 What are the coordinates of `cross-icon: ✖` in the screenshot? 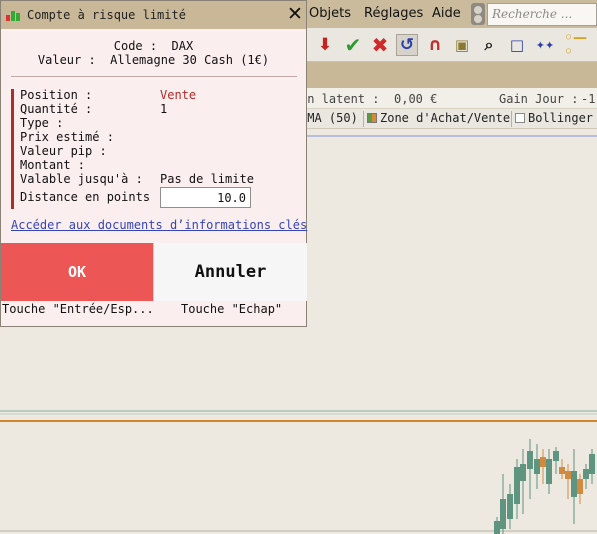 It's located at (380, 45).